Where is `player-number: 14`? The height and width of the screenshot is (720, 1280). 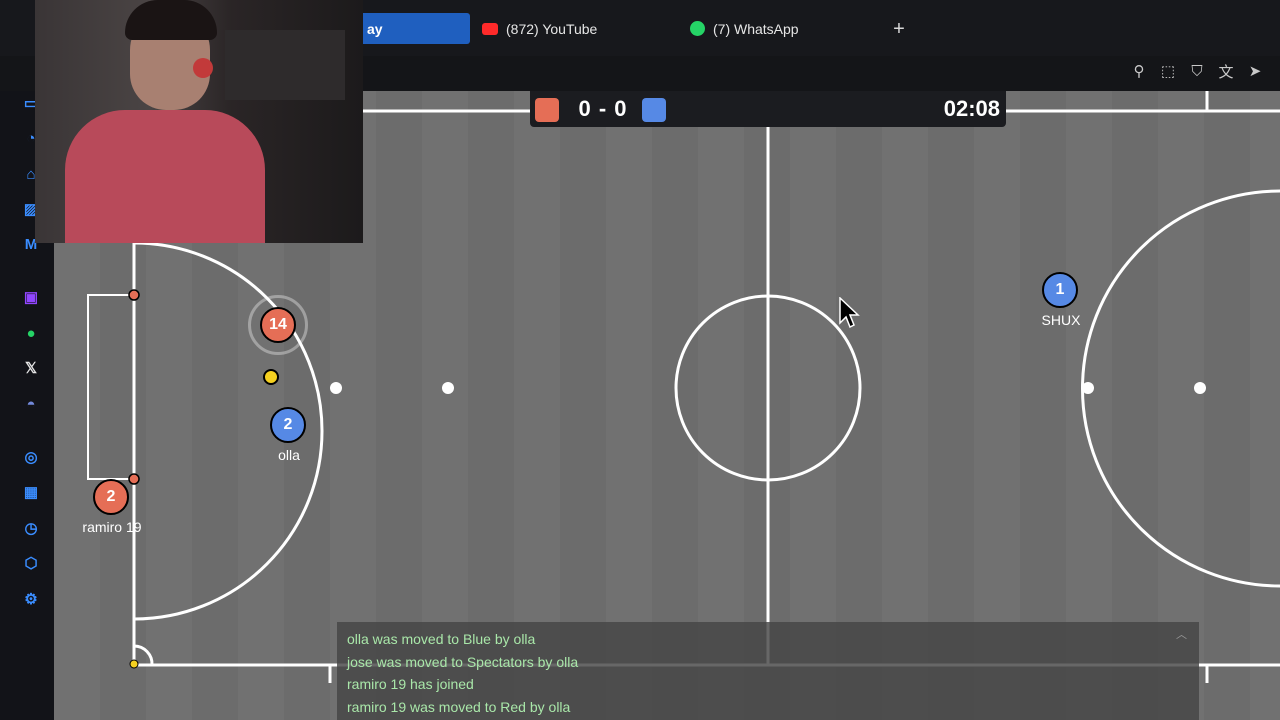
player-number: 14 is located at coordinates (278, 324).